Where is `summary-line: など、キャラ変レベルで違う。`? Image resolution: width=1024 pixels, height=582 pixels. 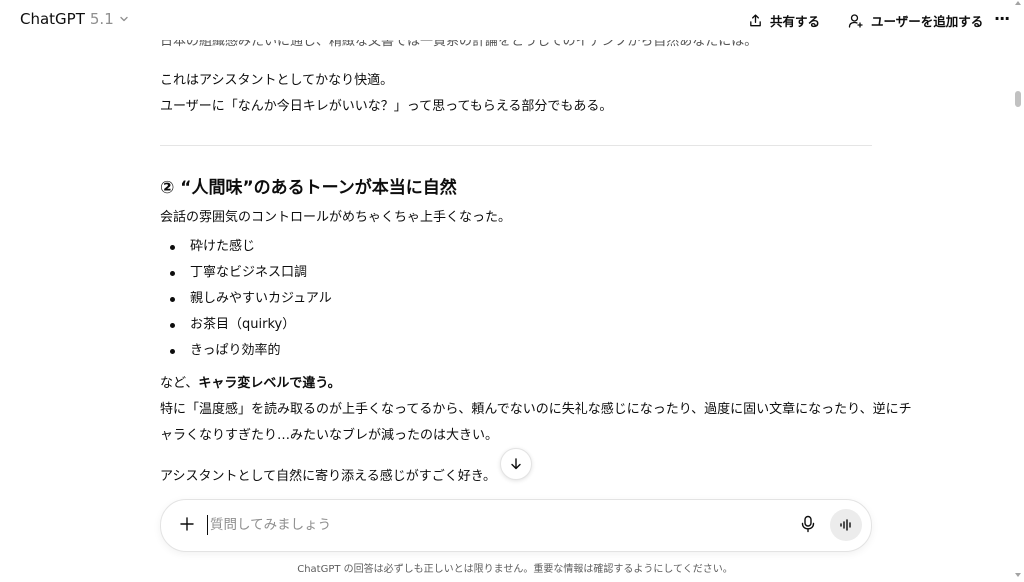
summary-line: など、キャラ変レベルで違う。 is located at coordinates (250, 384).